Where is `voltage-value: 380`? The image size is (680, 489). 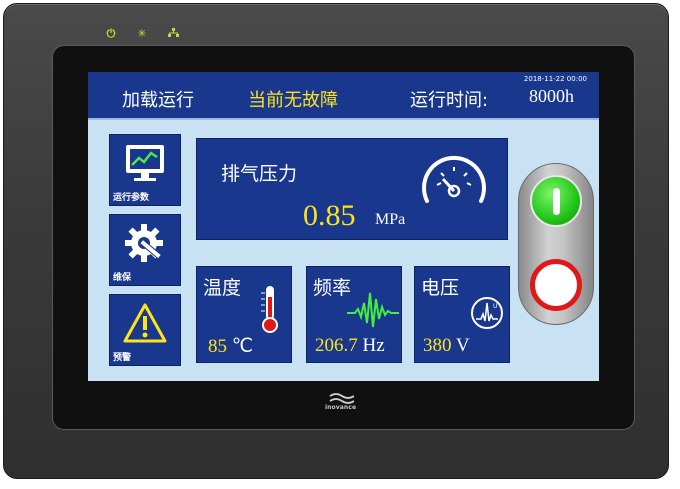 voltage-value: 380 is located at coordinates (437, 345).